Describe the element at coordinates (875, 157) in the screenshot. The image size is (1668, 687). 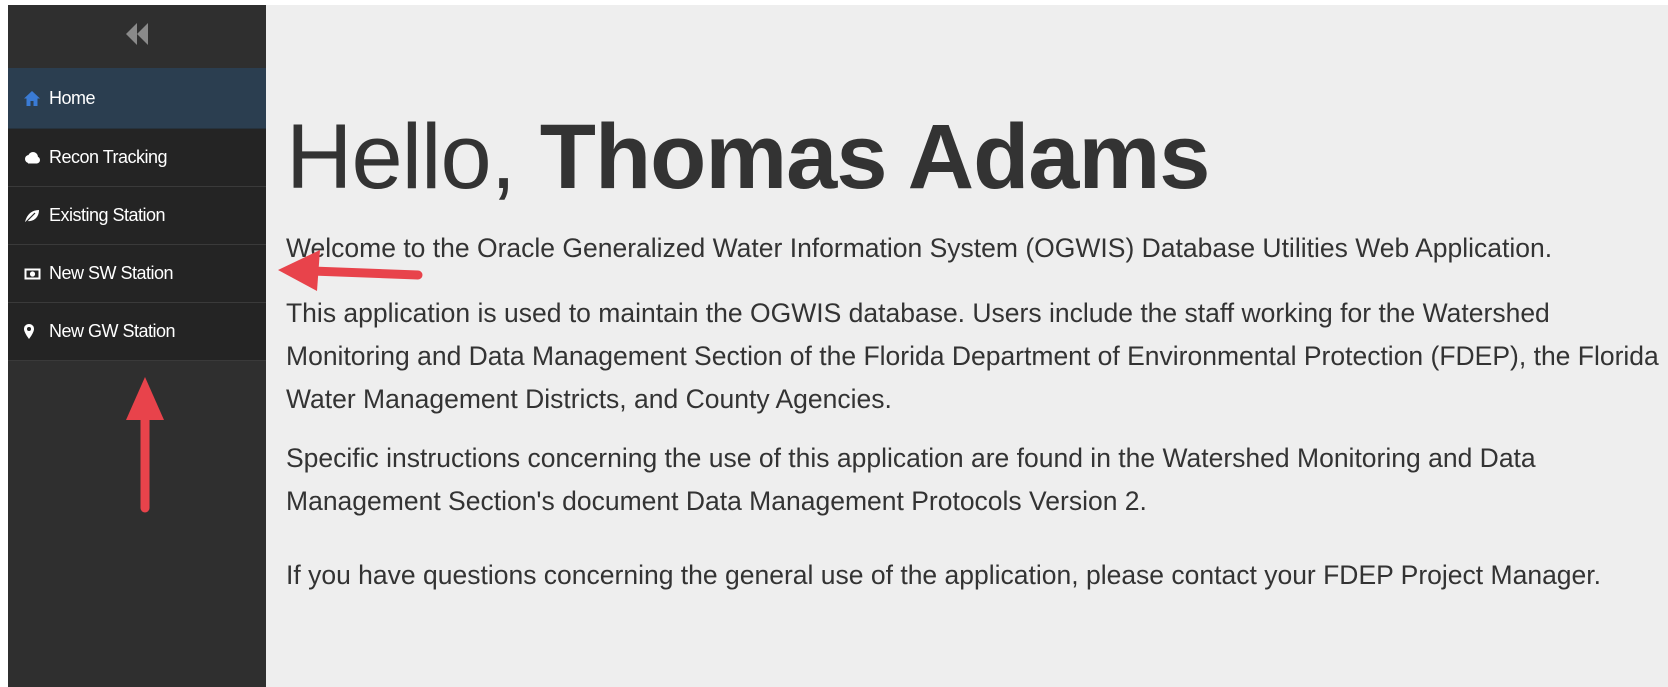
I see `user-name: Thomas Adams` at that location.